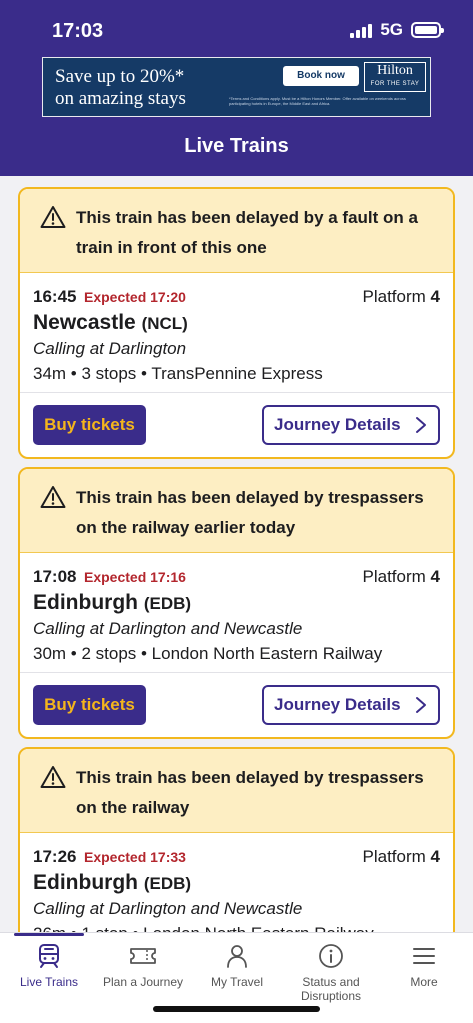 This screenshot has height=1023, width=473. I want to click on tab-plan-a-journey: Plan a Journey, so click(143, 966).